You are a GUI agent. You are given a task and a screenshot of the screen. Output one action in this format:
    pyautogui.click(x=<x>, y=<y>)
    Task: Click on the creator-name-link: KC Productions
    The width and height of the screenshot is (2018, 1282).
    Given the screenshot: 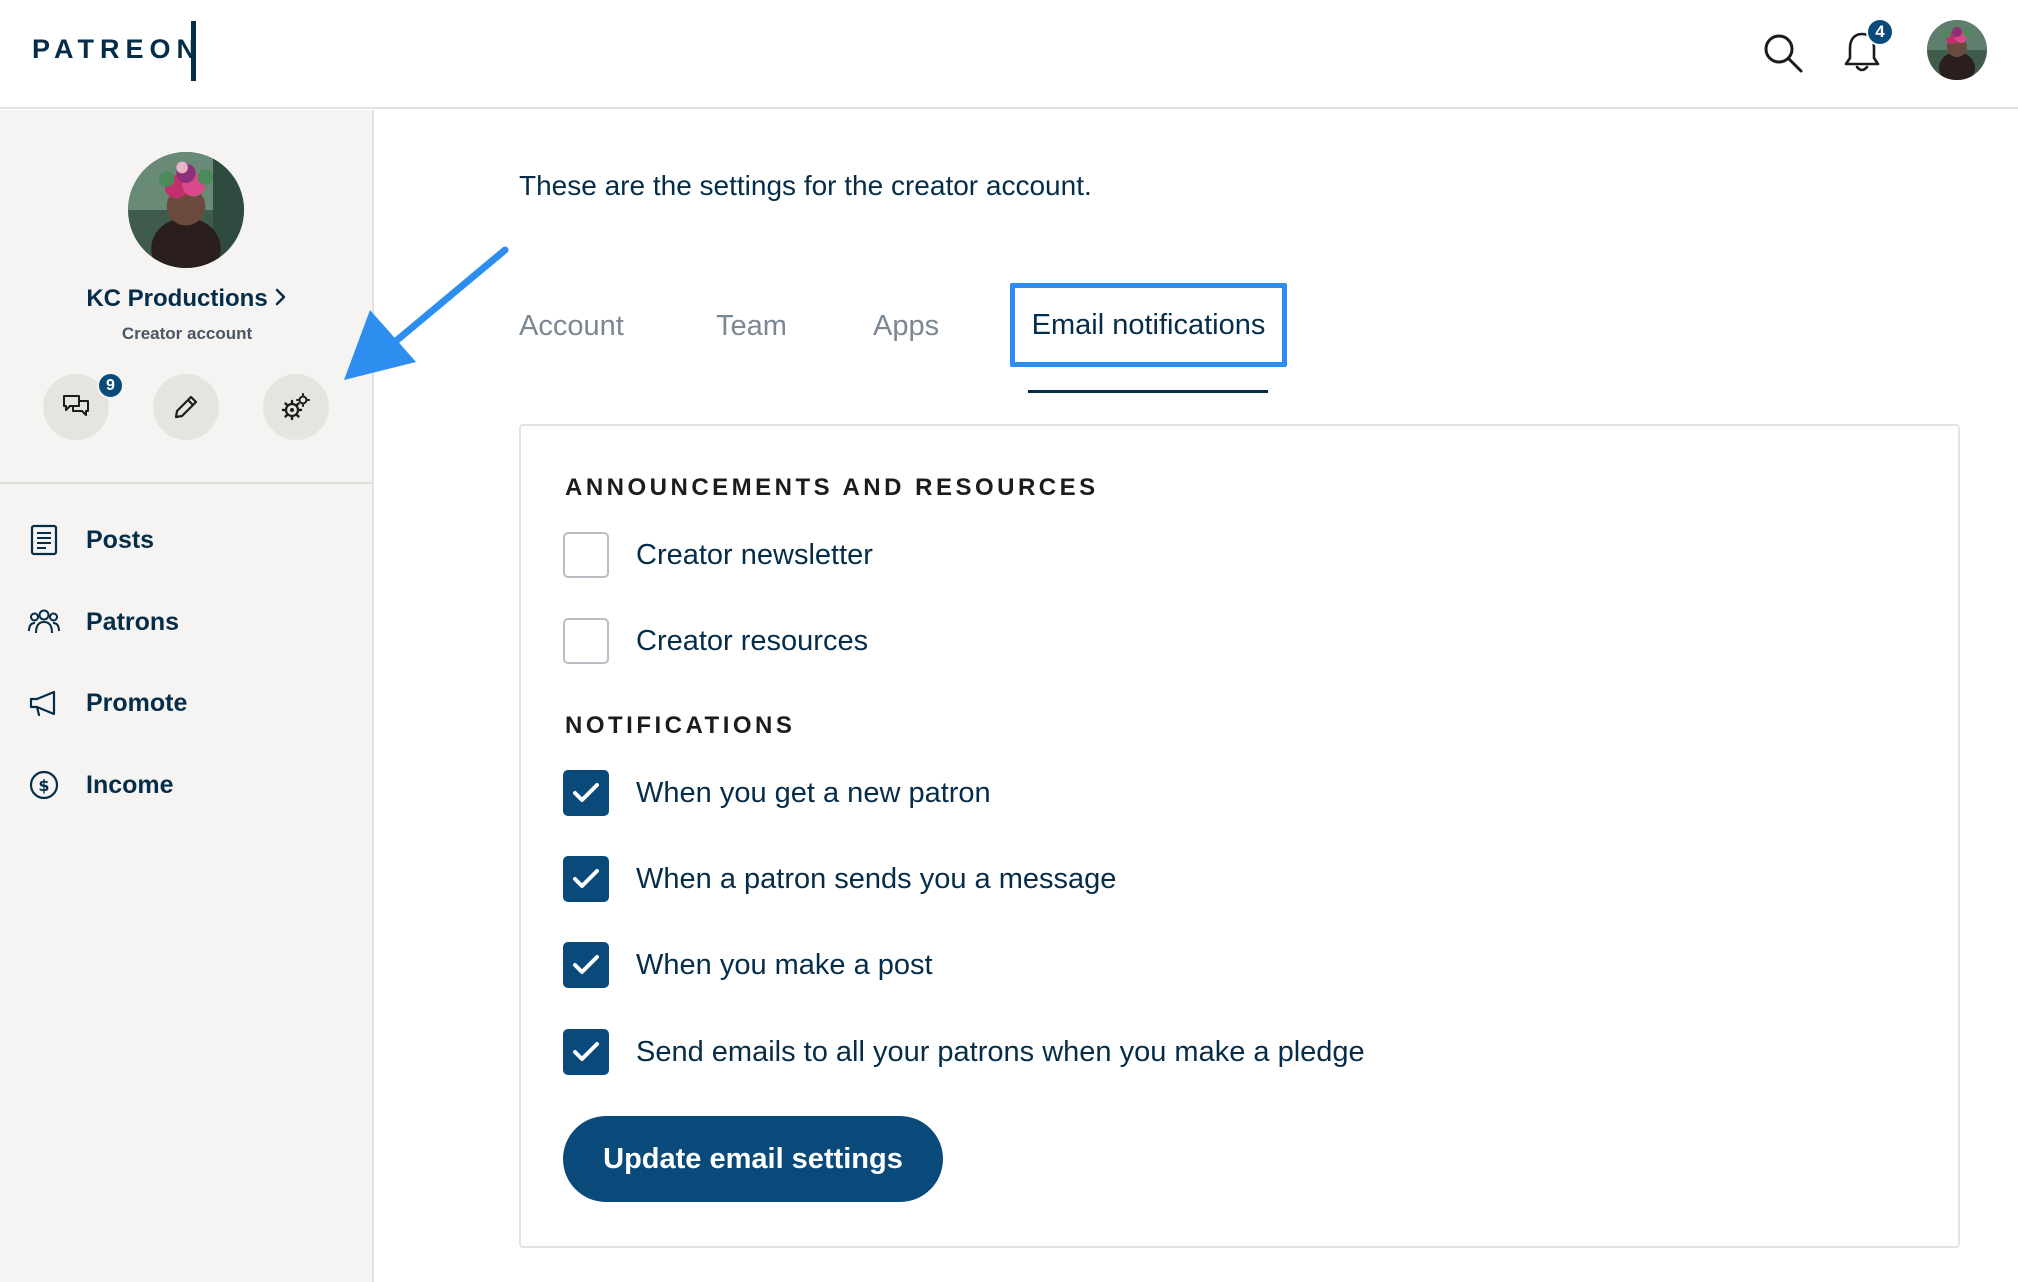 What is the action you would take?
    pyautogui.click(x=187, y=299)
    